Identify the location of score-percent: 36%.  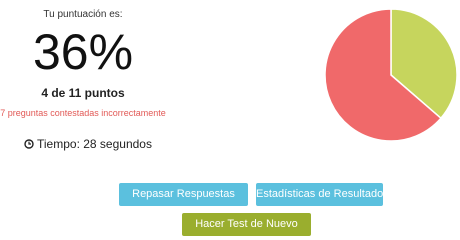
(83, 52).